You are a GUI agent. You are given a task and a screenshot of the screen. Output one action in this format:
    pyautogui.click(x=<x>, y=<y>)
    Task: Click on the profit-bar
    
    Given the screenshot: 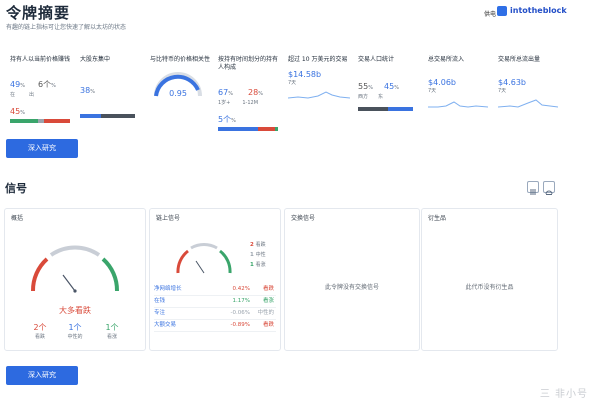 What is the action you would take?
    pyautogui.click(x=24, y=121)
    